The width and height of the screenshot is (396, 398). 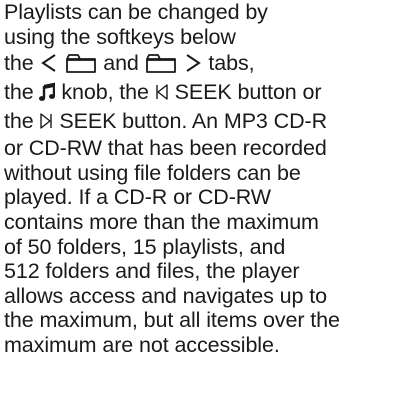 I want to click on line-4-prefix: the, so click(x=19, y=92).